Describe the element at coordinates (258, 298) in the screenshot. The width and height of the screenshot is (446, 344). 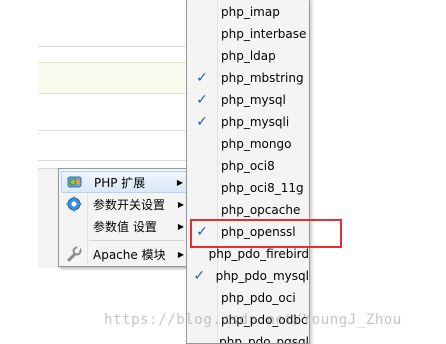
I see `submenu-item-label: php_pdo_oci` at that location.